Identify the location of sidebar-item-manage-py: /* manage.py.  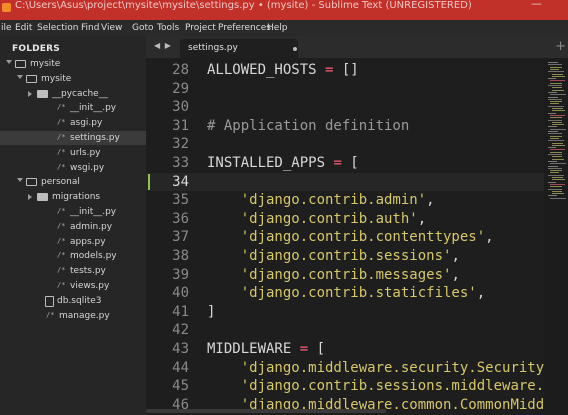
(73, 316).